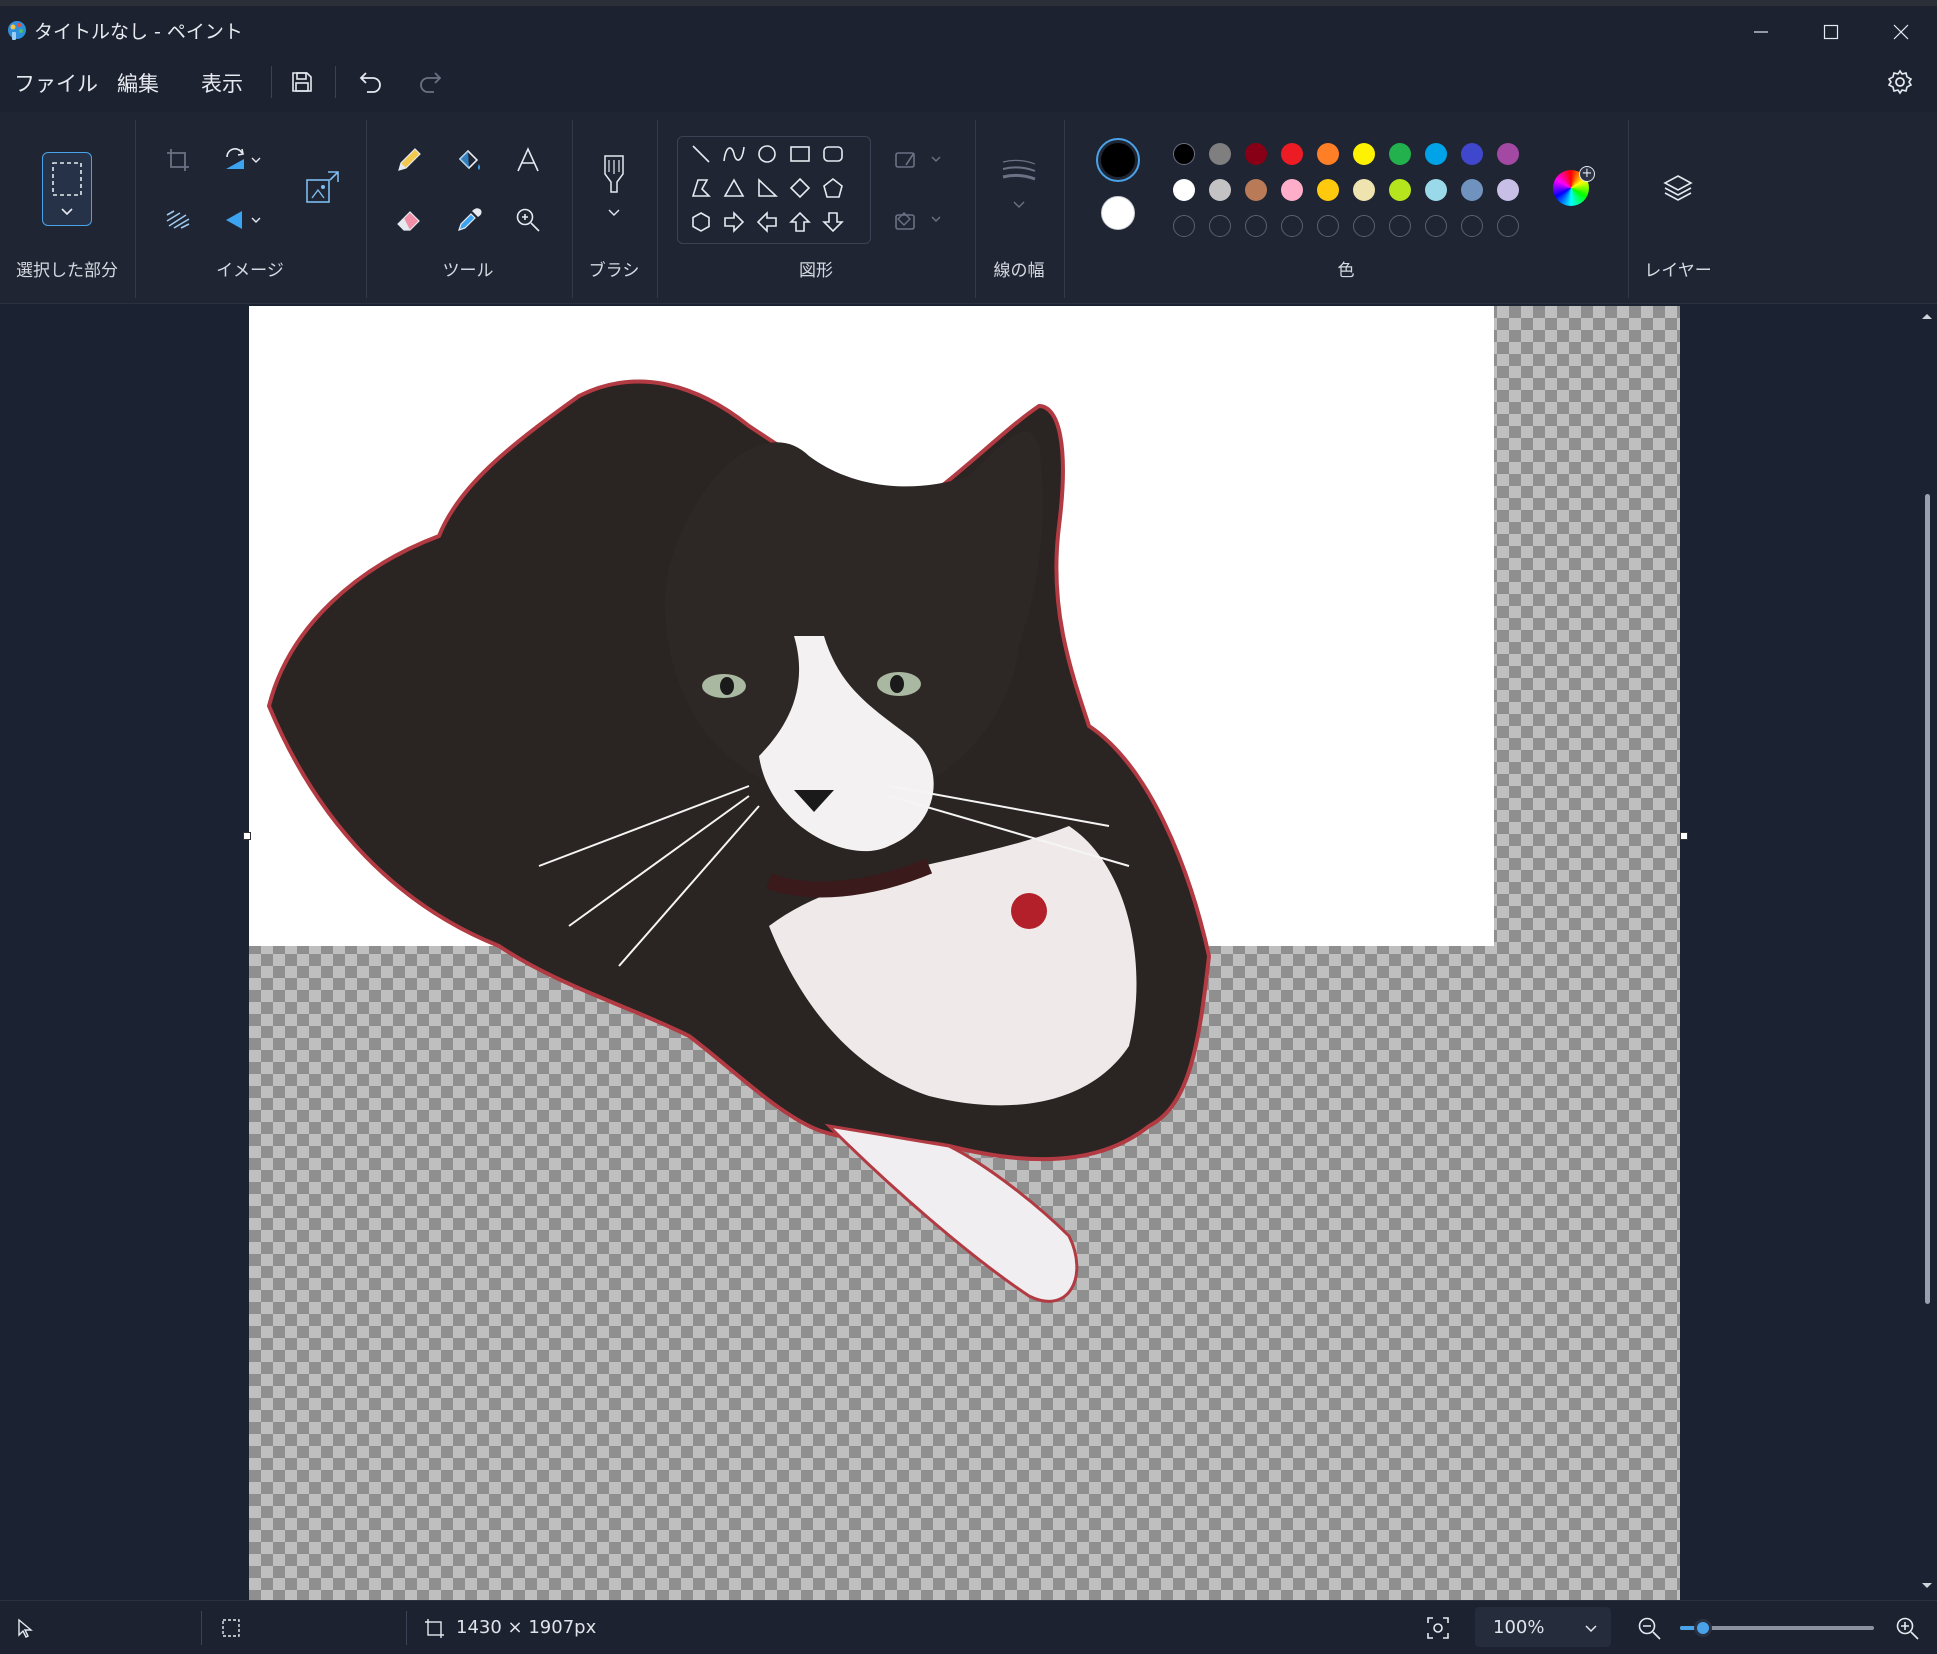 This screenshot has width=1937, height=1654. What do you see at coordinates (242, 220) in the screenshot?
I see `flip-button` at bounding box center [242, 220].